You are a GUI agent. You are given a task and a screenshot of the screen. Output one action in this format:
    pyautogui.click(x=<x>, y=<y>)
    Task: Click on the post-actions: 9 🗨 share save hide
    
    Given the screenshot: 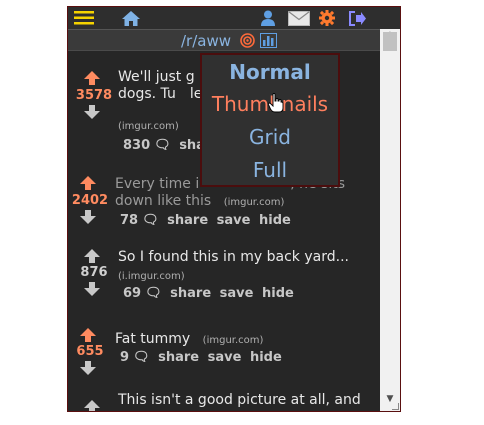 What is the action you would take?
    pyautogui.click(x=203, y=357)
    